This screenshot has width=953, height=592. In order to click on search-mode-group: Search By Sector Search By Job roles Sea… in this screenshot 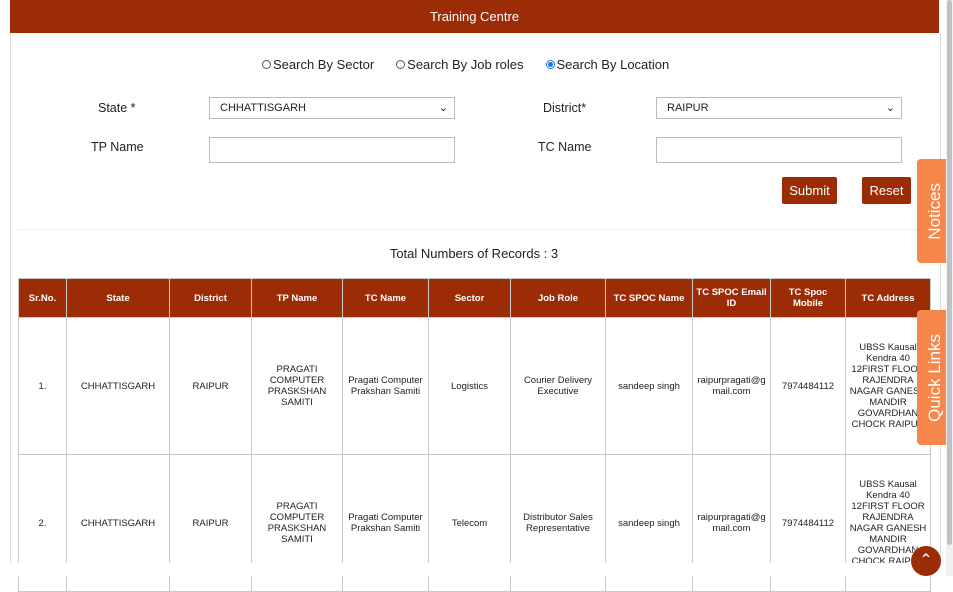, I will do `click(465, 64)`.